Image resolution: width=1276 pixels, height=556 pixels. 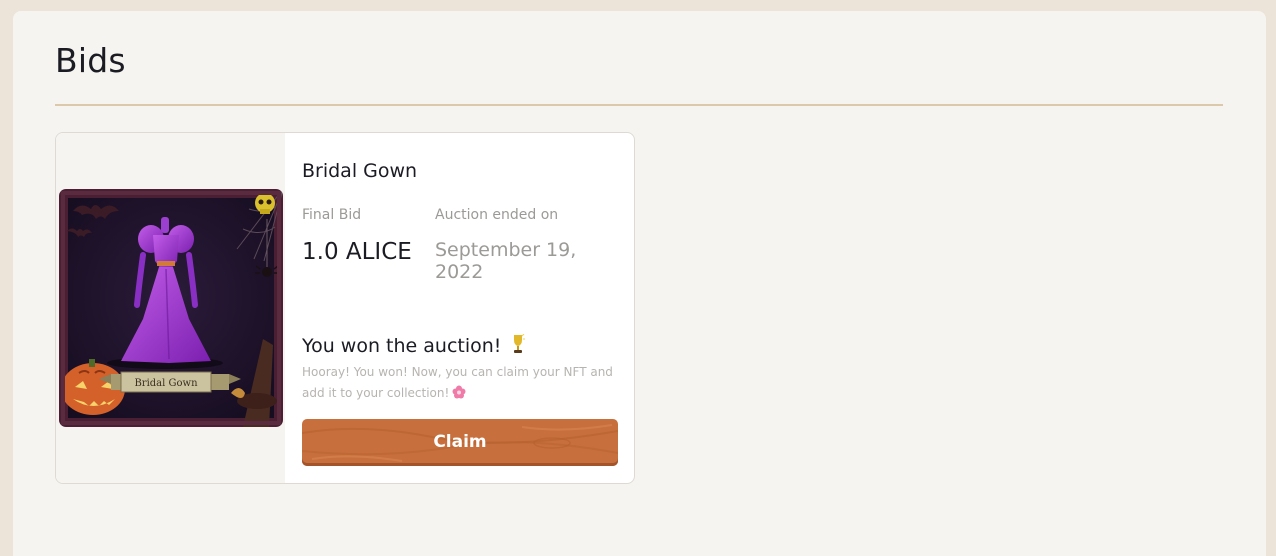 What do you see at coordinates (402, 346) in the screenshot?
I see `auction-won-text: You won the auction!` at bounding box center [402, 346].